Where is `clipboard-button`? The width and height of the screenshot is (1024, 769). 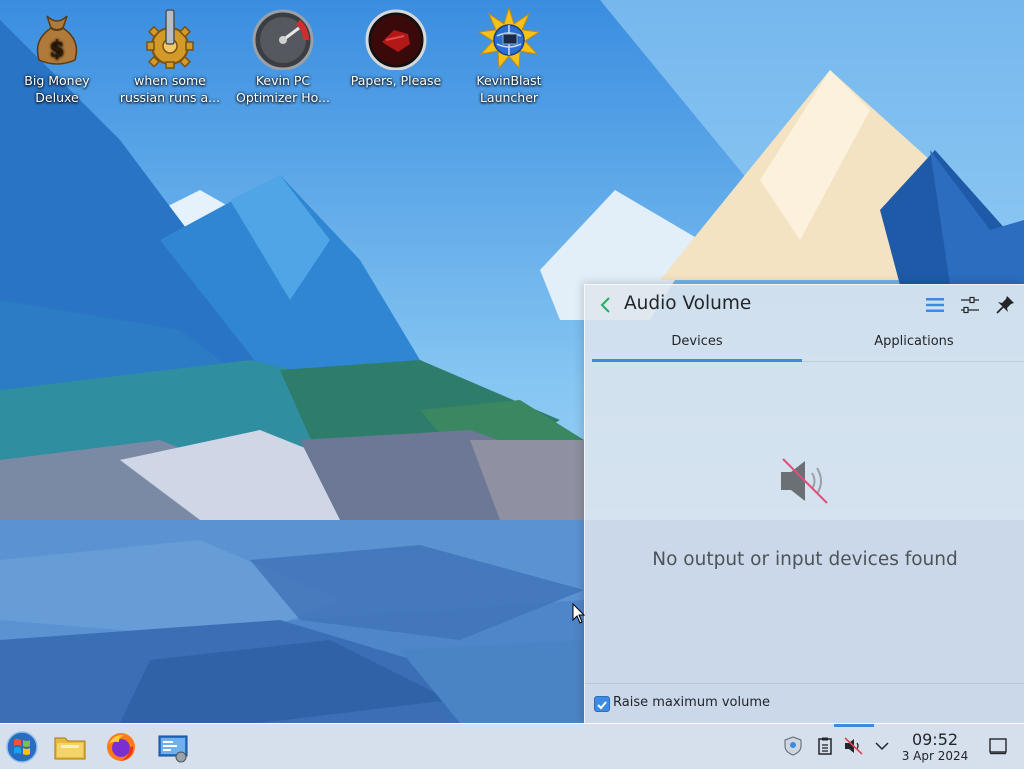 clipboard-button is located at coordinates (825, 746).